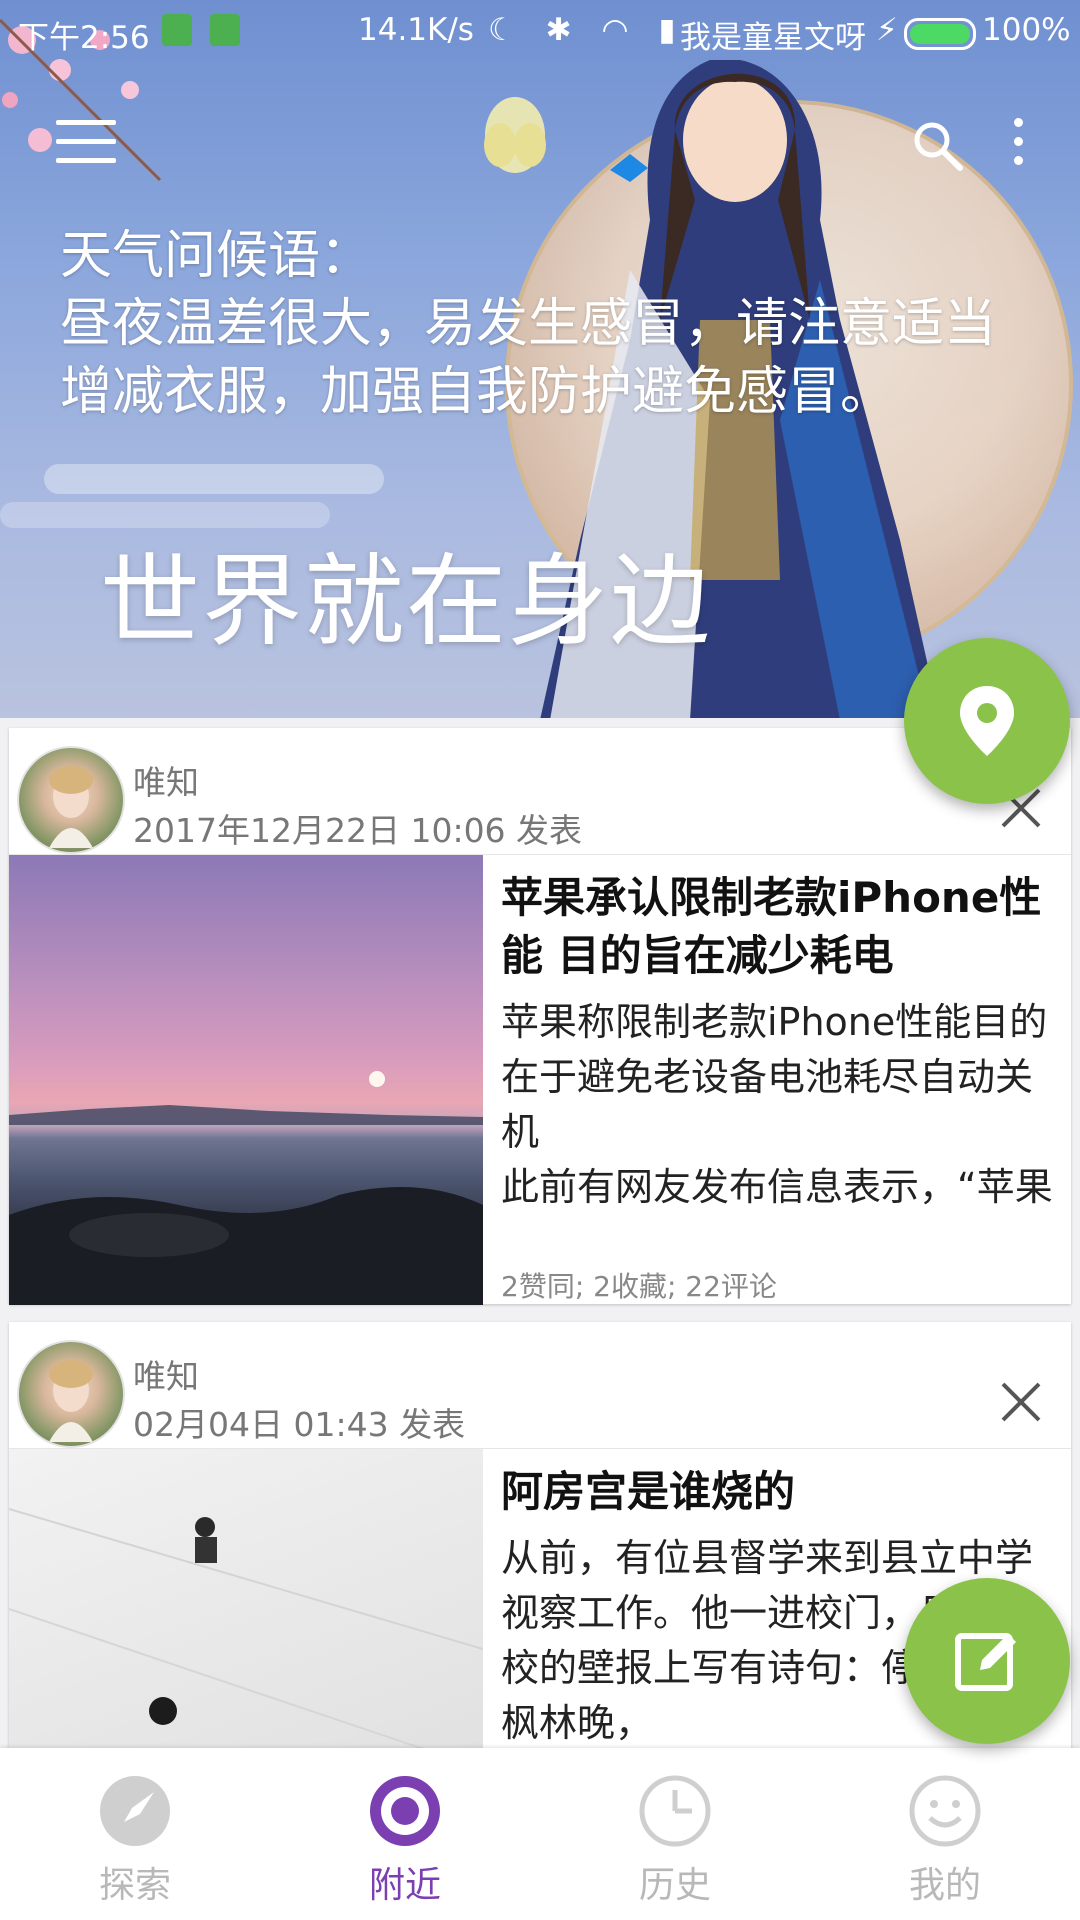 The height and width of the screenshot is (1920, 1080). Describe the element at coordinates (358, 830) in the screenshot. I see `post-time: 2017年12月22日 10:06 发表` at that location.